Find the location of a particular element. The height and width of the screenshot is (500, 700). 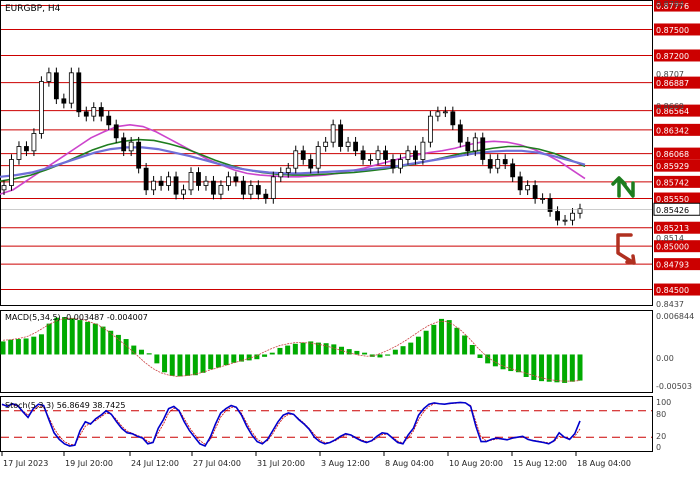

level-label: 0.86887 is located at coordinates (672, 83).